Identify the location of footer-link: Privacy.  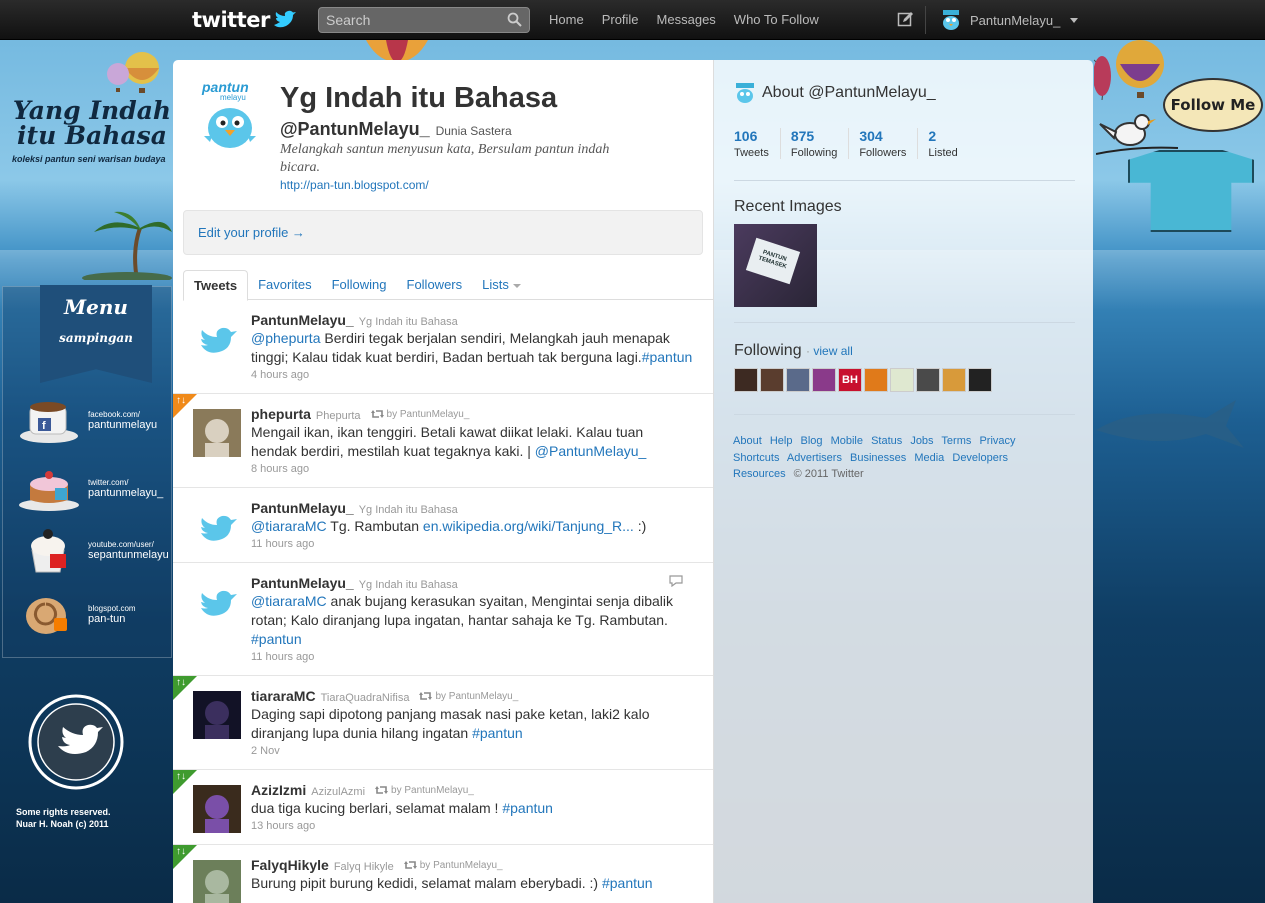
(997, 441).